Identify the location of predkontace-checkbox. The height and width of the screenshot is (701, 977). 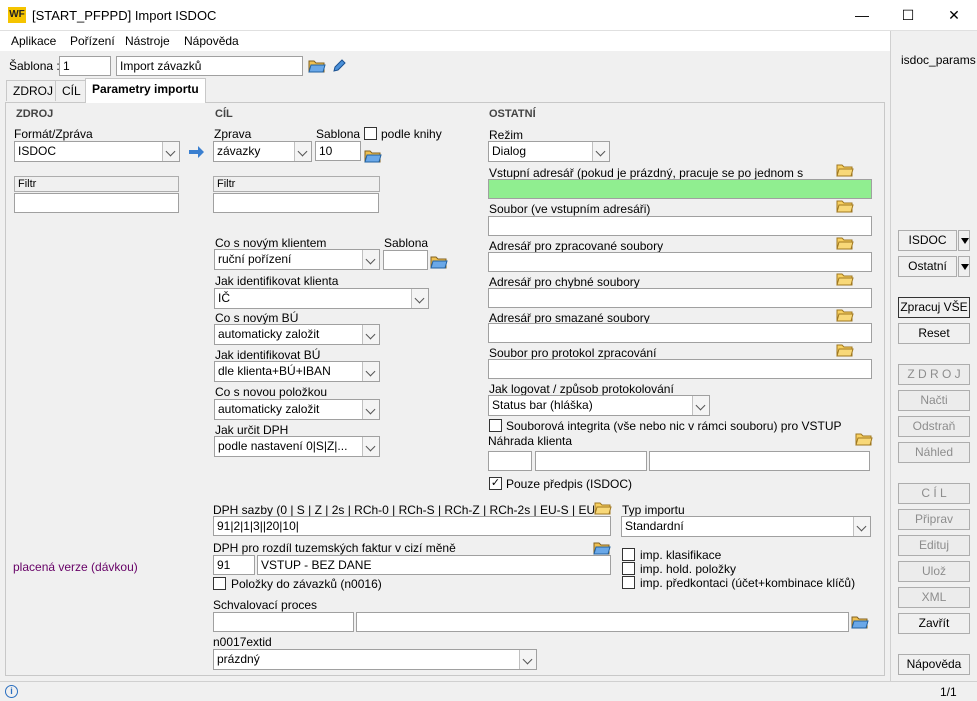
(628, 582).